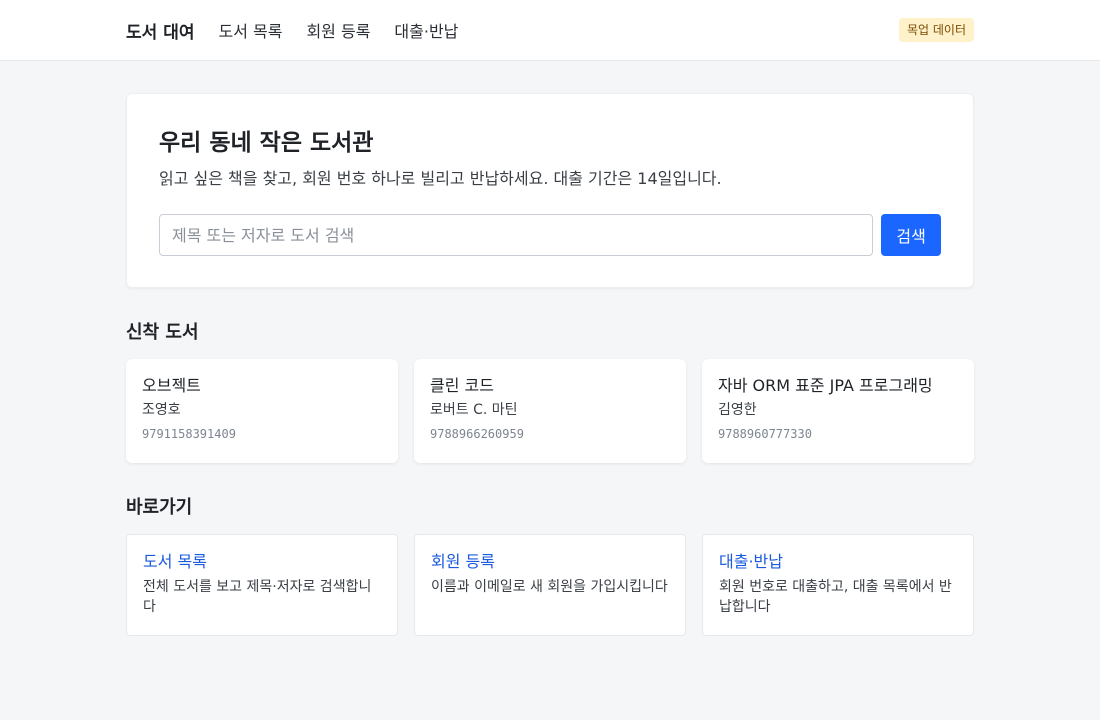 The image size is (1100, 720). I want to click on page-title: 우리 동네 작은 도서관, so click(266, 143).